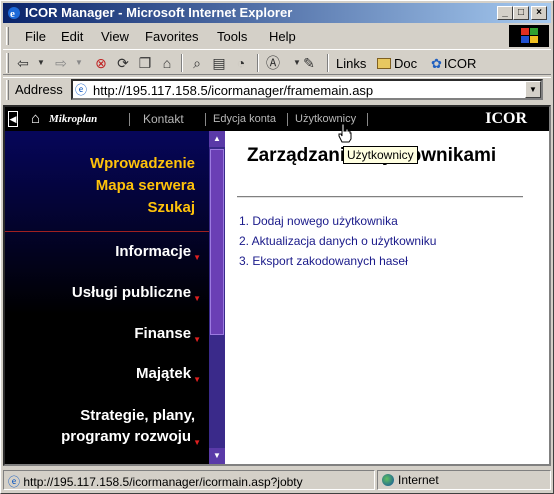  Describe the element at coordinates (345, 133) in the screenshot. I see `hand-cursor-icon` at that location.